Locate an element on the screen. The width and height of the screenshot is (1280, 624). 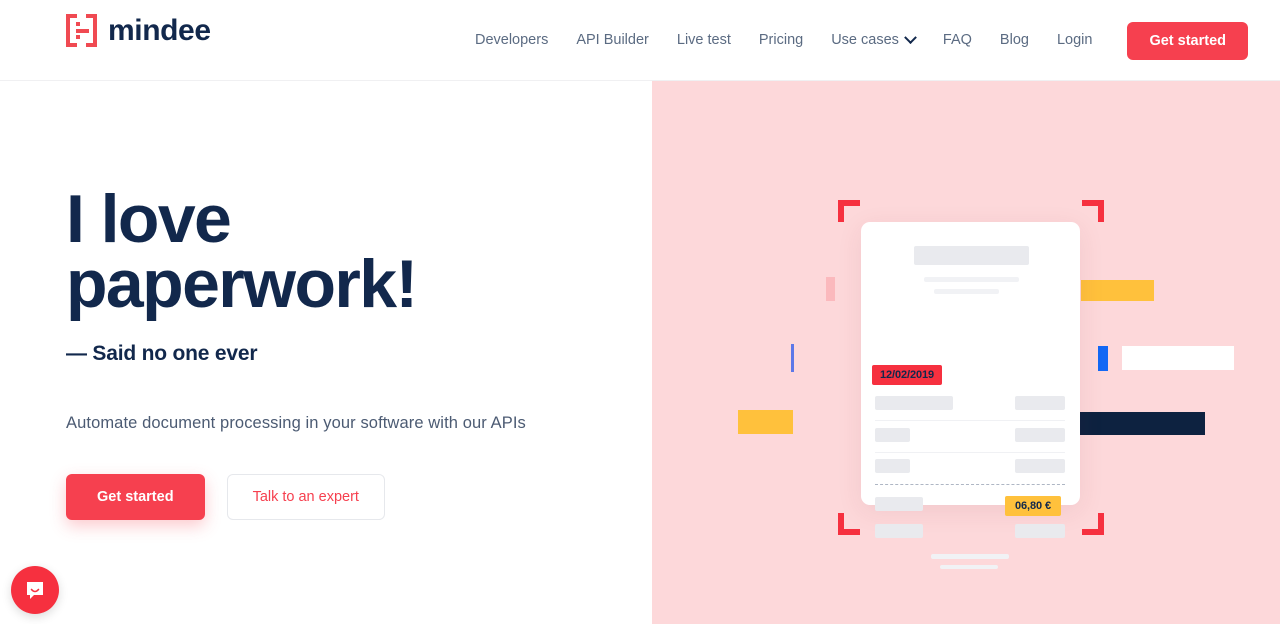
nav-item-faq: FAQ is located at coordinates (957, 40).